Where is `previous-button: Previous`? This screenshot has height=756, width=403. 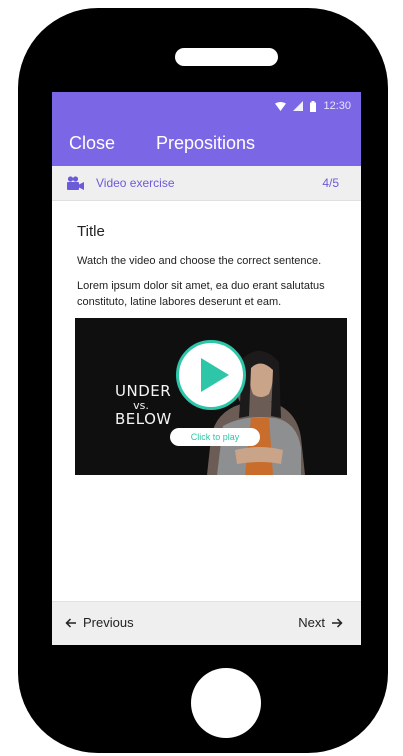 previous-button: Previous is located at coordinates (99, 622).